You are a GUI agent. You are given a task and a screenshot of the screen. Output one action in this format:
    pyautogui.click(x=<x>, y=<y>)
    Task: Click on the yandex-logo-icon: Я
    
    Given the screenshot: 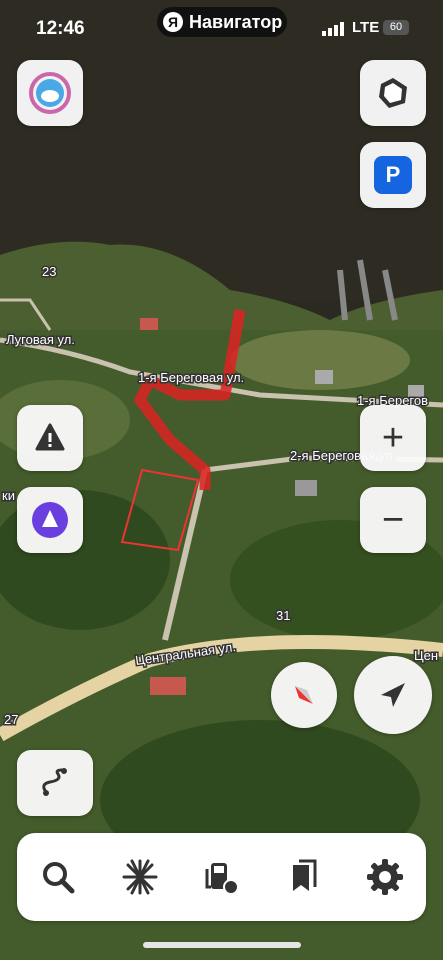 What is the action you would take?
    pyautogui.click(x=173, y=22)
    